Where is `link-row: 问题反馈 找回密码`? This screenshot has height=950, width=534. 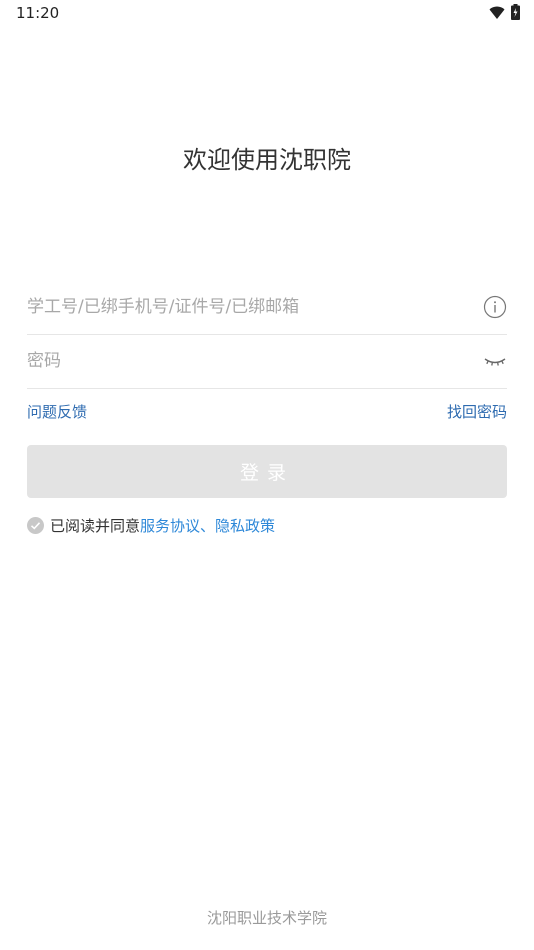
link-row: 问题反馈 找回密码 is located at coordinates (267, 413).